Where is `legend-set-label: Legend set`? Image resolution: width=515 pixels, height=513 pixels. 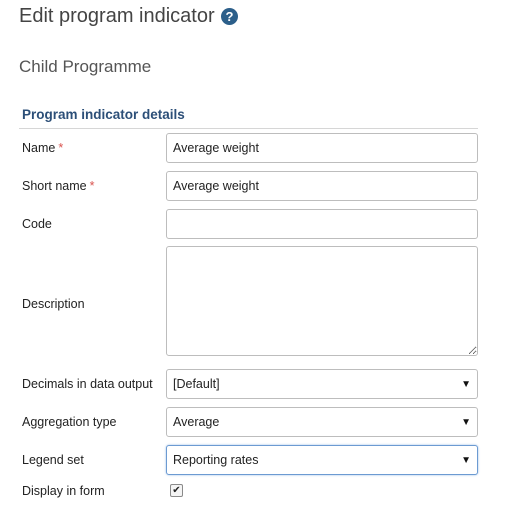
legend-set-label: Legend set is located at coordinates (53, 460).